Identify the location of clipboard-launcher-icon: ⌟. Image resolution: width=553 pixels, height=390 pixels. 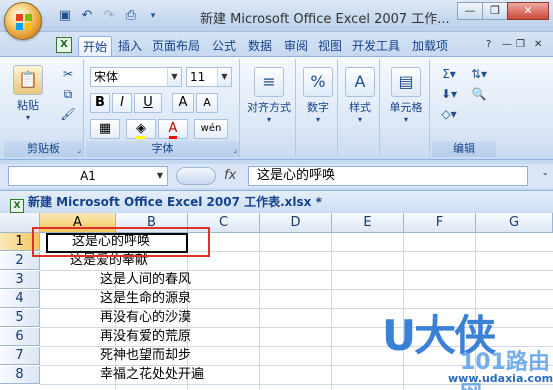
(79, 149).